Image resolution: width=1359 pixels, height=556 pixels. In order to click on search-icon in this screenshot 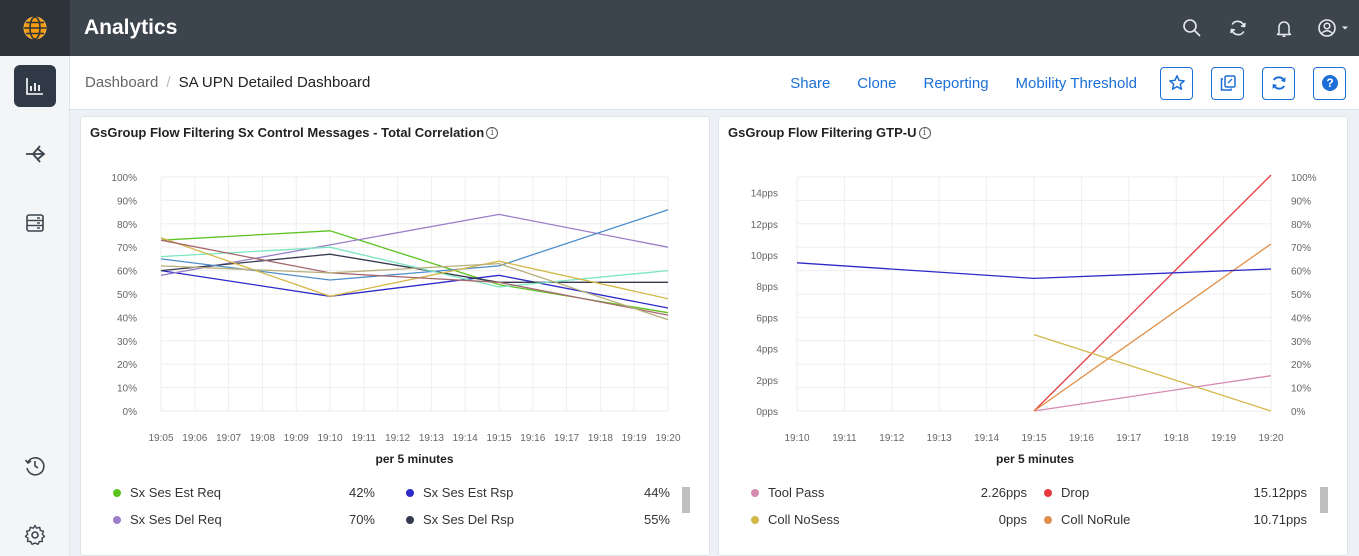, I will do `click(1192, 28)`.